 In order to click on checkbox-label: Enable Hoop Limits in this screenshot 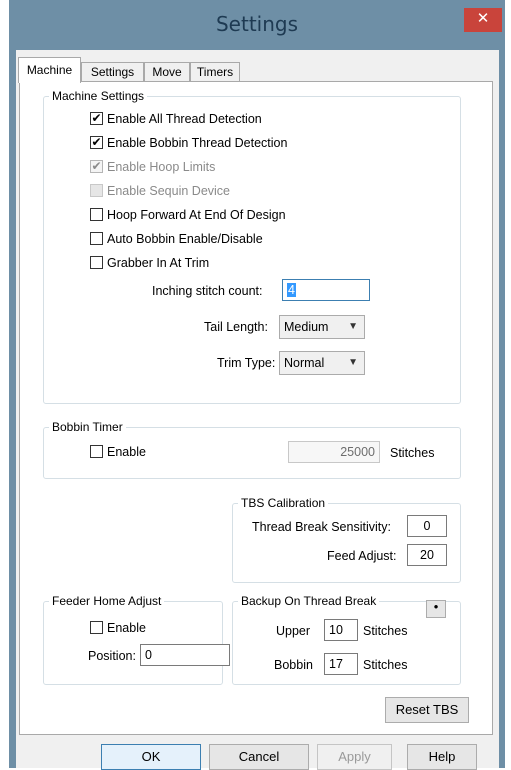, I will do `click(161, 167)`.